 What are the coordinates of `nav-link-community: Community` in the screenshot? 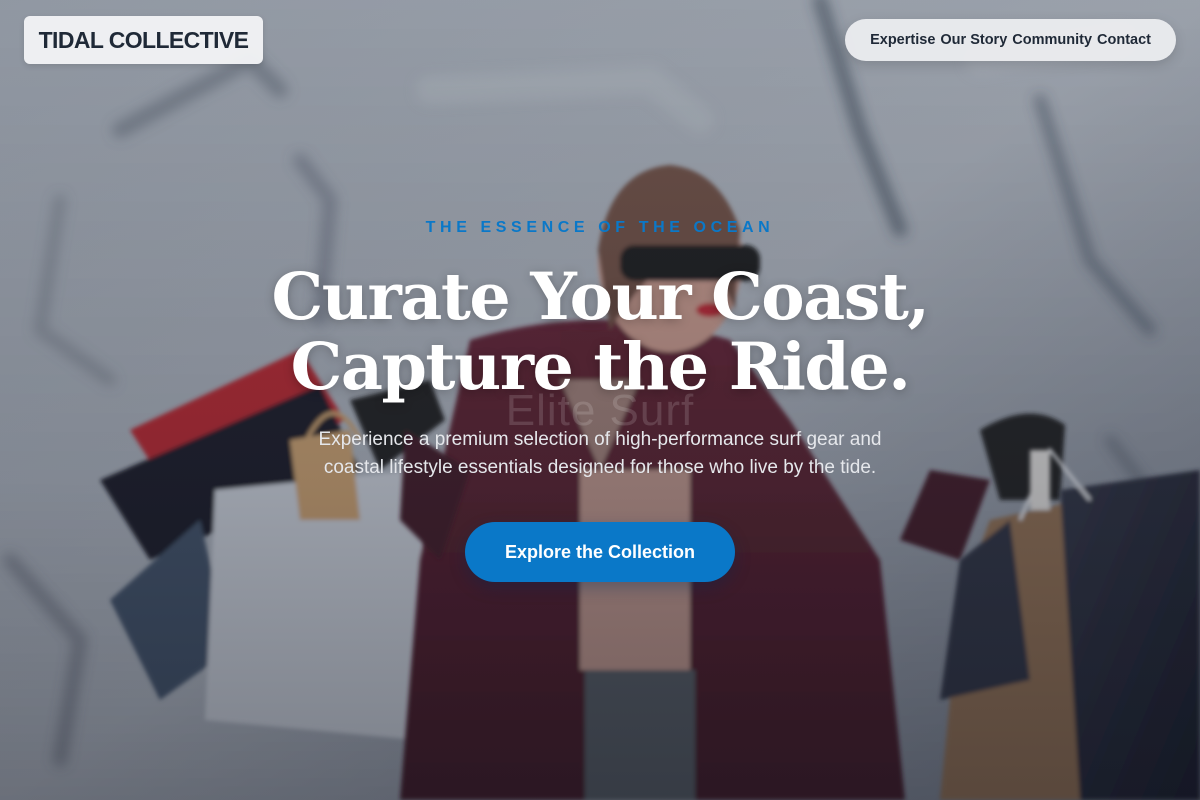 It's located at (1052, 40).